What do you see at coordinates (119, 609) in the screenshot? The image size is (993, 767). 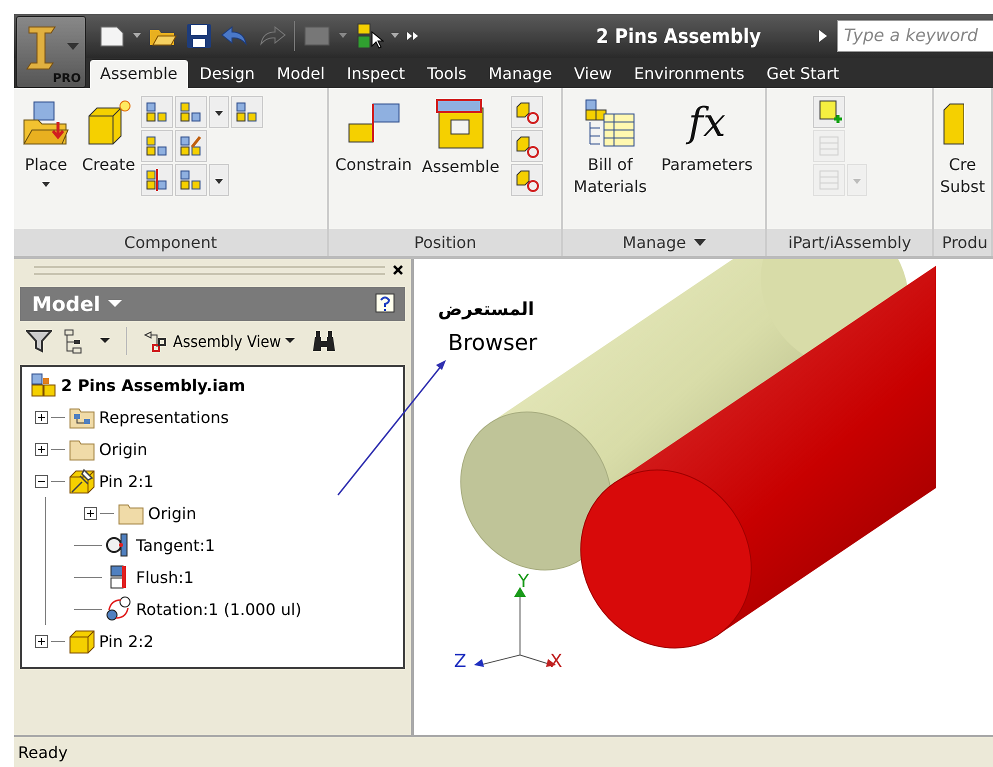 I see `rotation-constraint-icon` at bounding box center [119, 609].